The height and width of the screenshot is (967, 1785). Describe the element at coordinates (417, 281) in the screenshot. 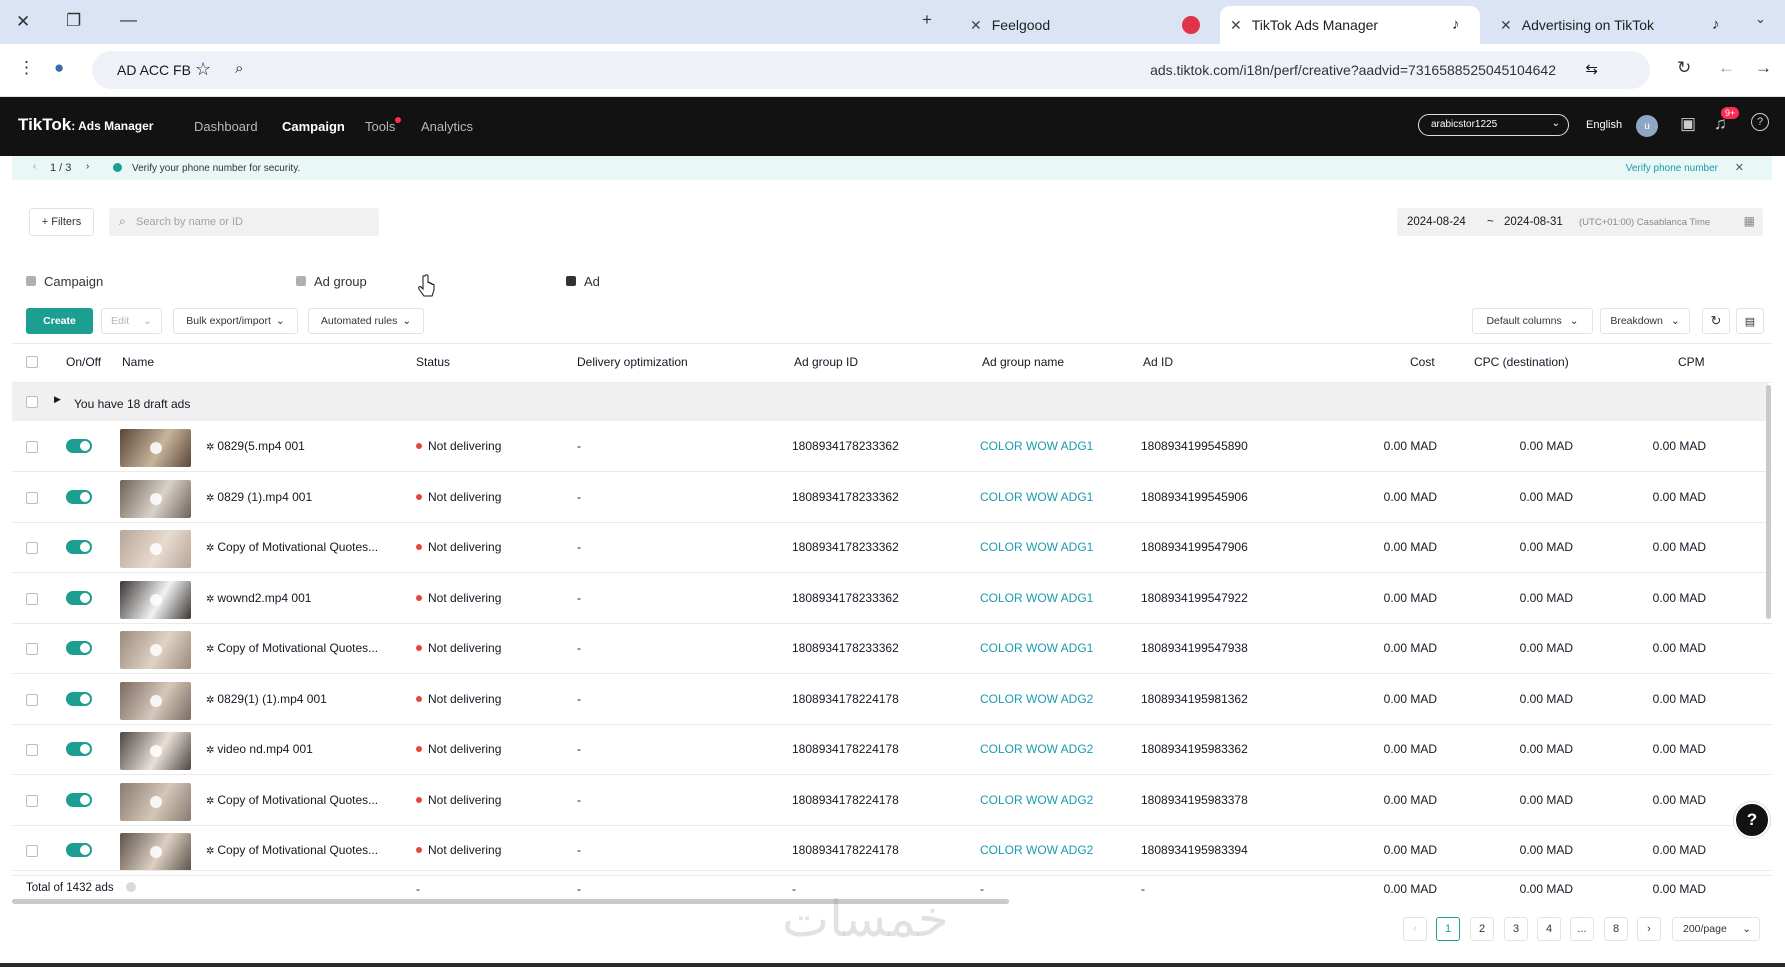

I see `level-tab-ad-group: Ad group` at that location.